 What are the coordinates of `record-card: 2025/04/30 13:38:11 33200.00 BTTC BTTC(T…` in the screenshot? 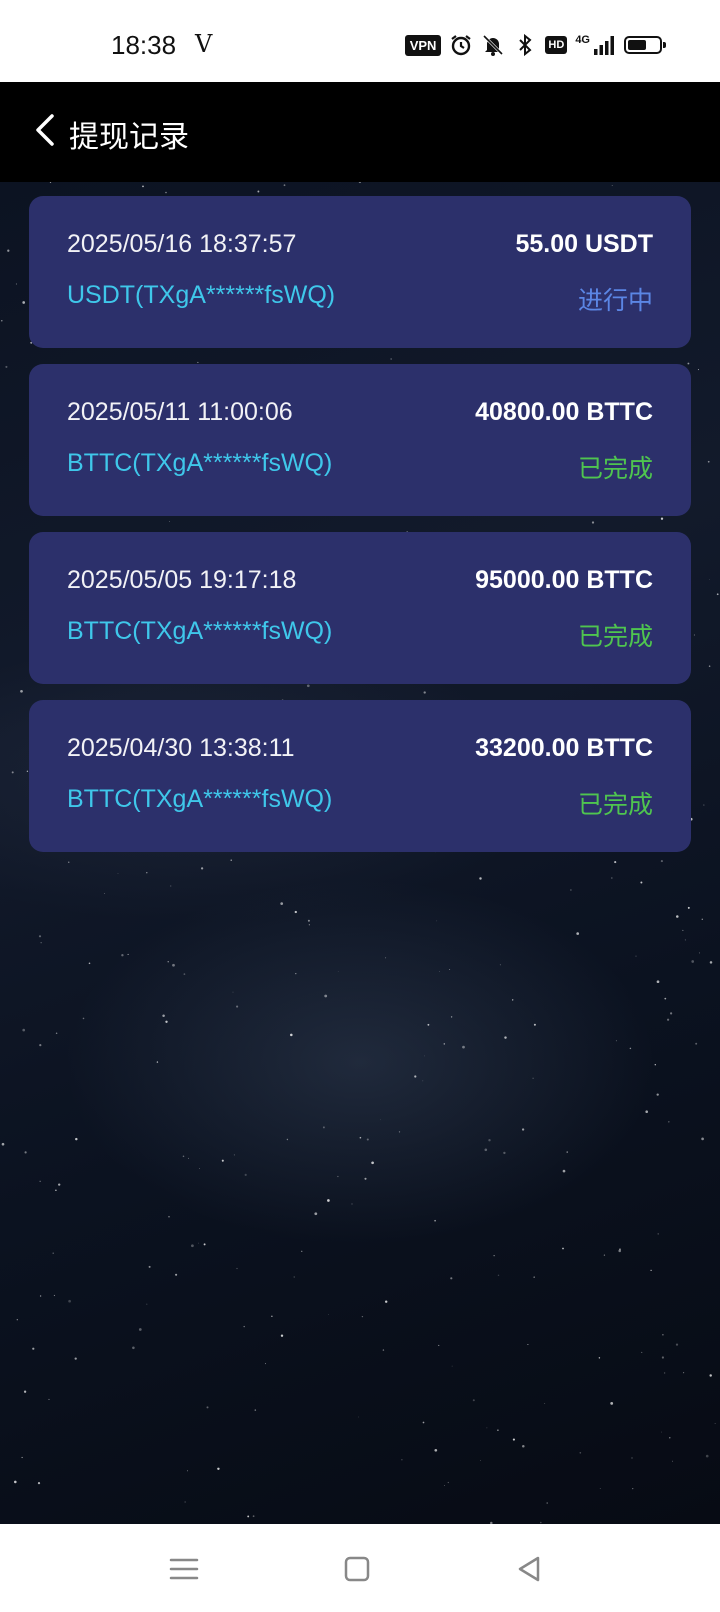 It's located at (360, 776).